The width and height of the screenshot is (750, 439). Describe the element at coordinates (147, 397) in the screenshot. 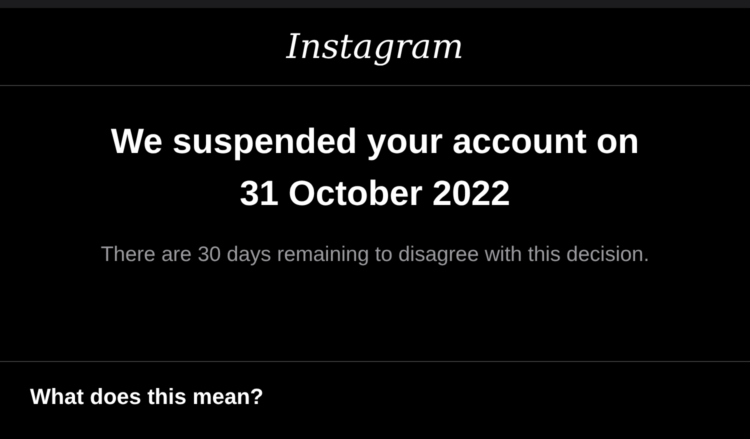

I see `section-heading: What does this mean?` at that location.